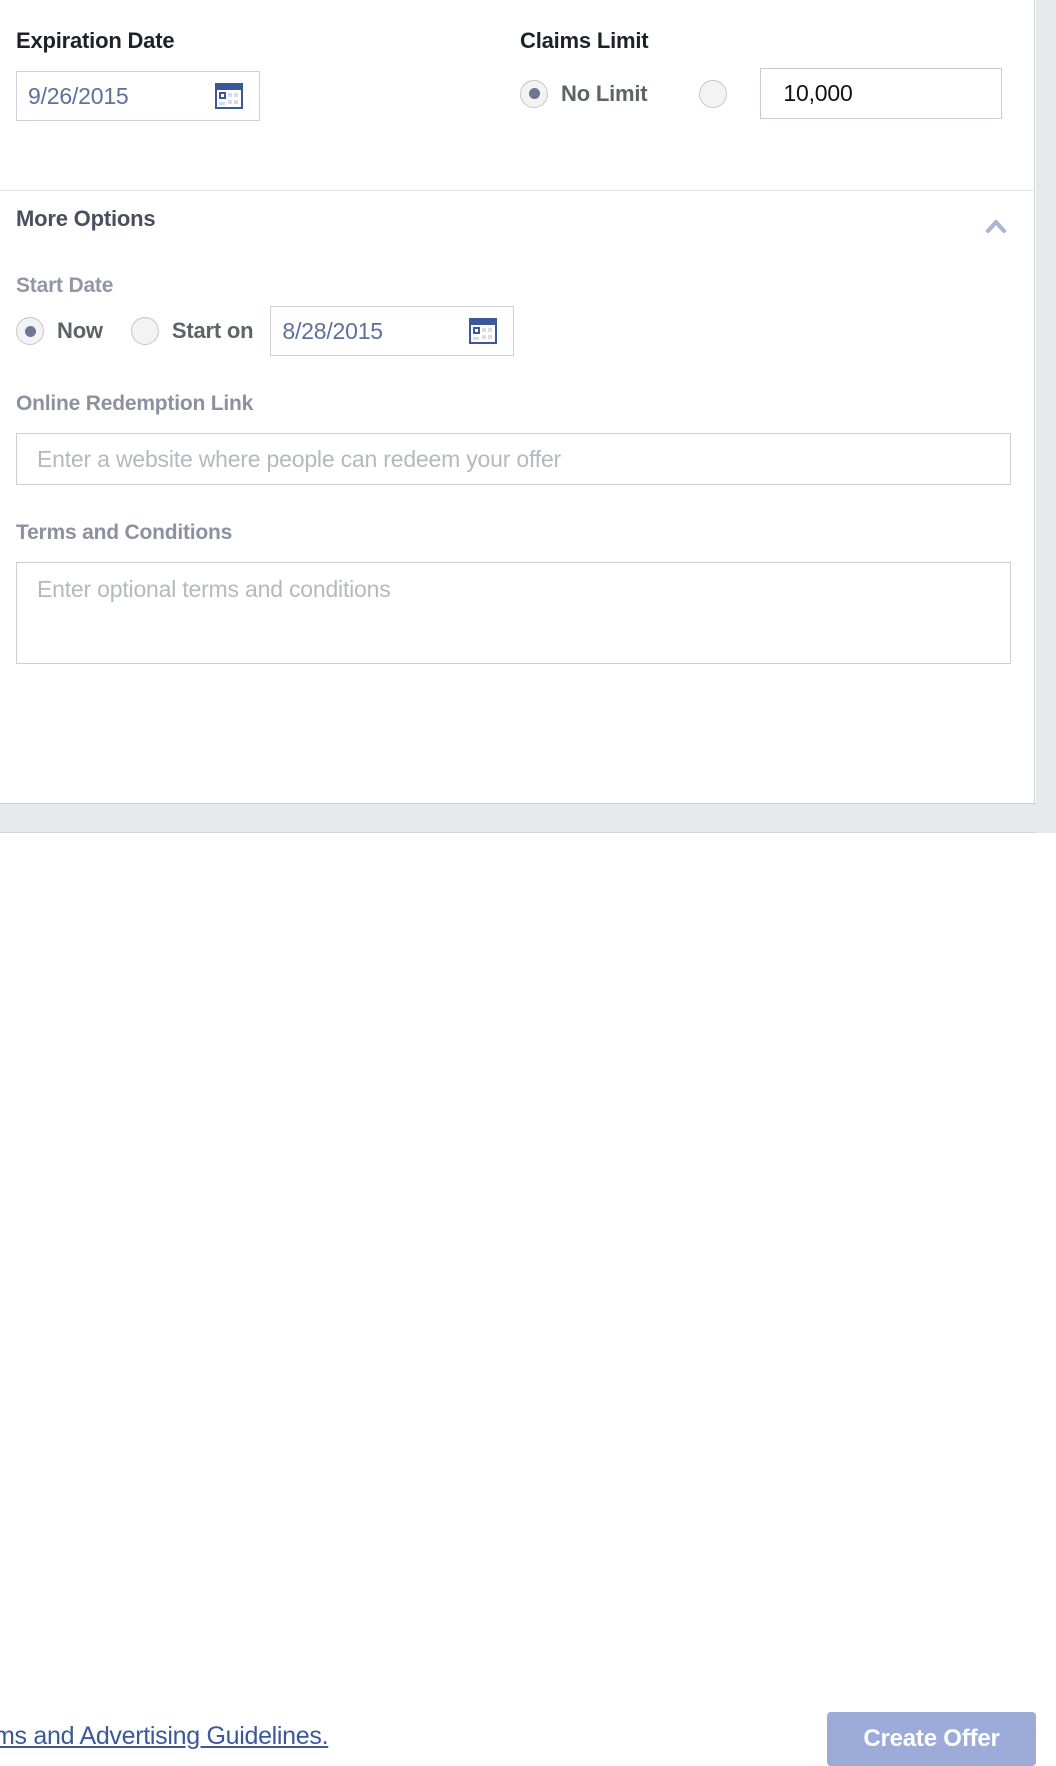 The width and height of the screenshot is (1056, 1766). What do you see at coordinates (138, 96) in the screenshot?
I see `expiration-date-input: 9/26/2015` at bounding box center [138, 96].